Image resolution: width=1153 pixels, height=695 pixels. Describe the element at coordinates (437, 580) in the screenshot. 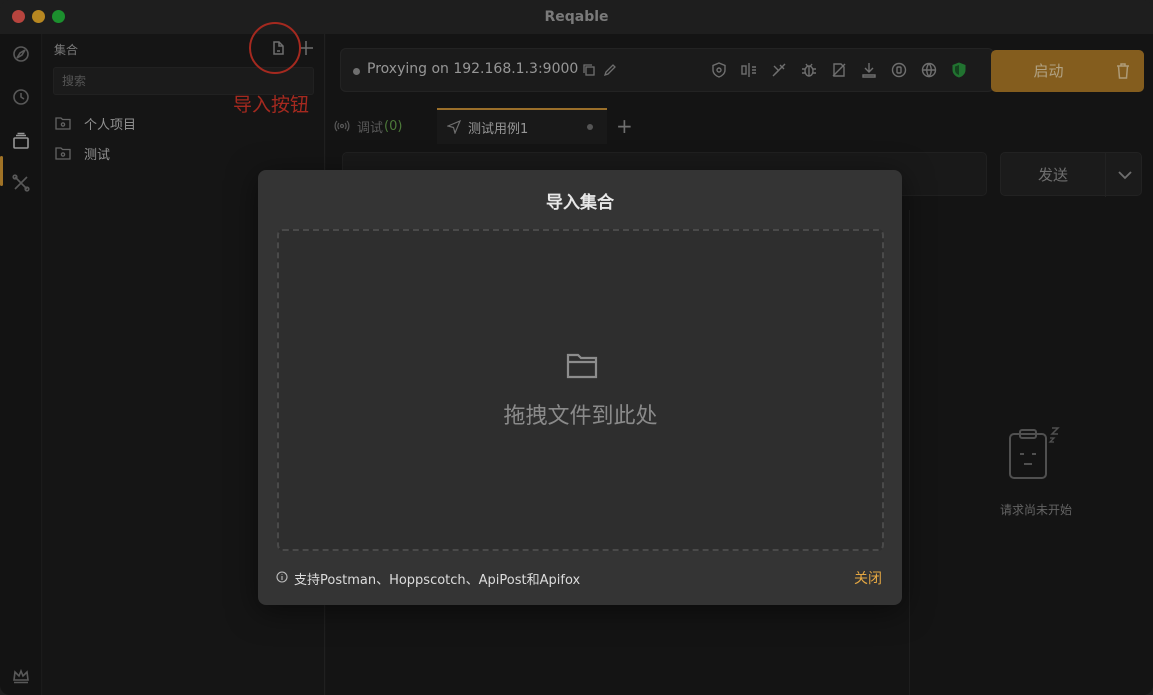

I see `supported-formats-text: 支持Postman、Hoppscotch、ApiPost和Apifox` at that location.